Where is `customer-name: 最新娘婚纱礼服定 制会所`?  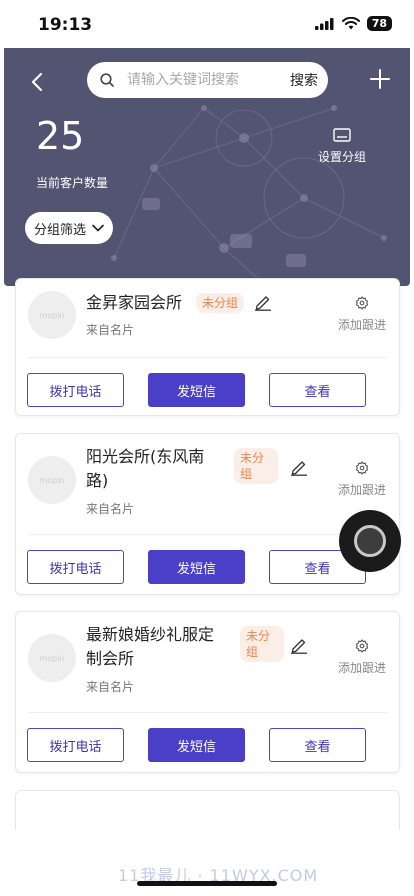 customer-name: 最新娘婚纱礼服定 制会所 is located at coordinates (150, 647).